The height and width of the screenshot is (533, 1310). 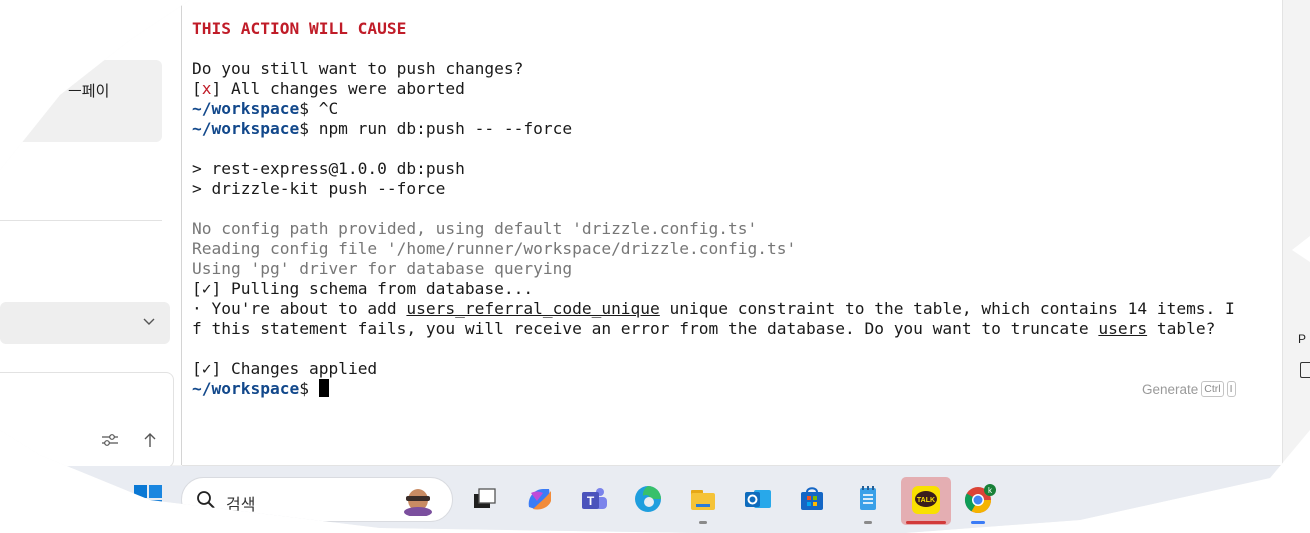 I want to click on terminal-line: > drizzle-kit push --force, so click(x=319, y=188).